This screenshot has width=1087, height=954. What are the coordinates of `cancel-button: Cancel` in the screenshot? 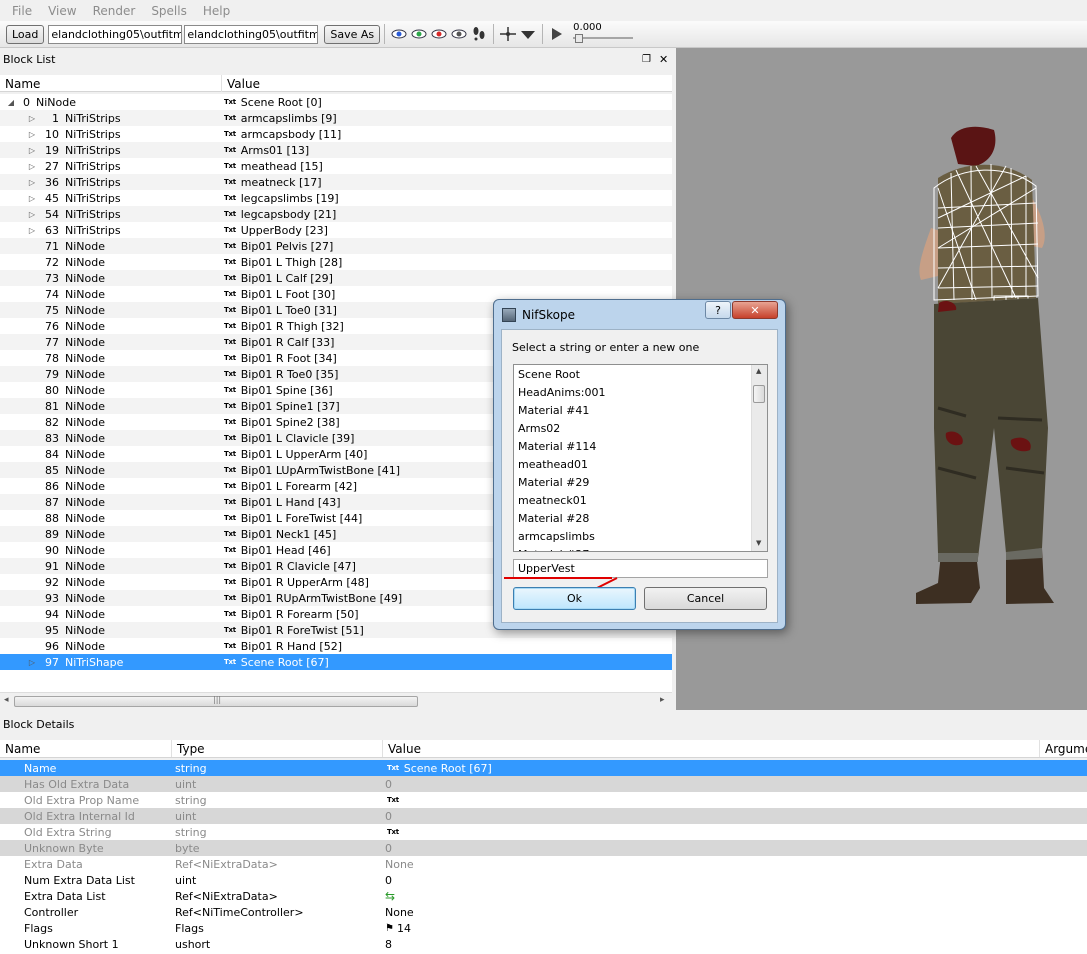 It's located at (705, 598).